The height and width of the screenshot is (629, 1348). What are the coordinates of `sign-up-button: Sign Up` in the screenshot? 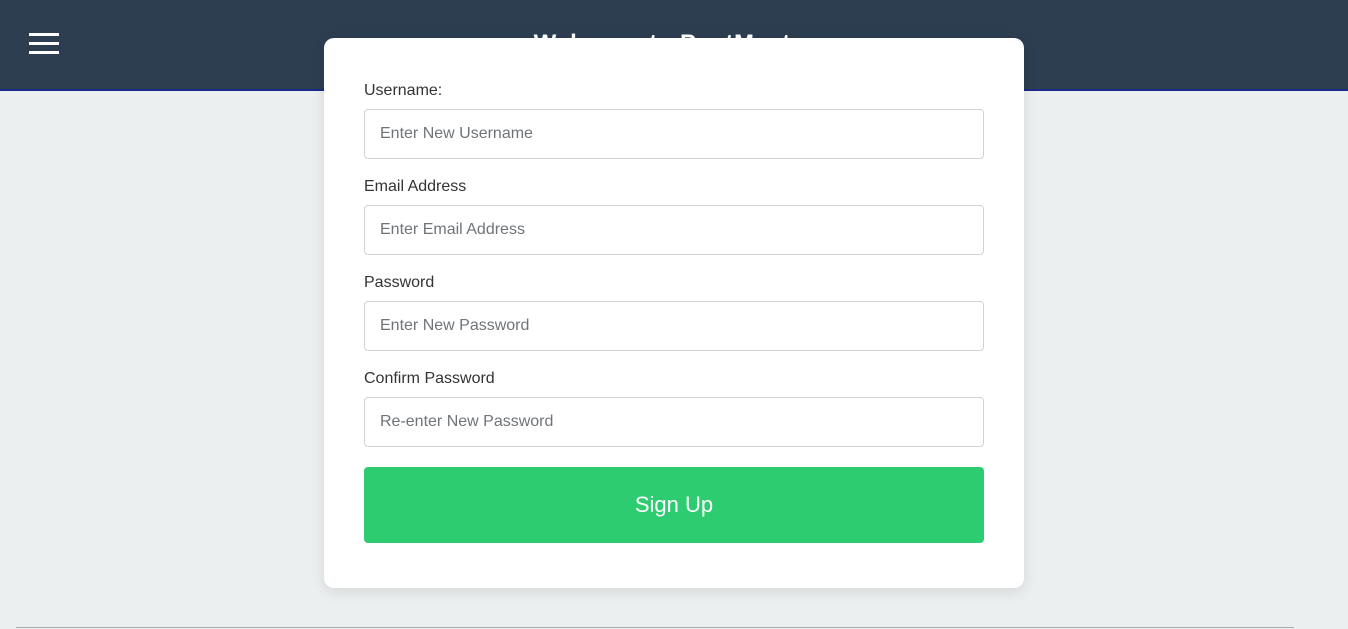 It's located at (674, 505).